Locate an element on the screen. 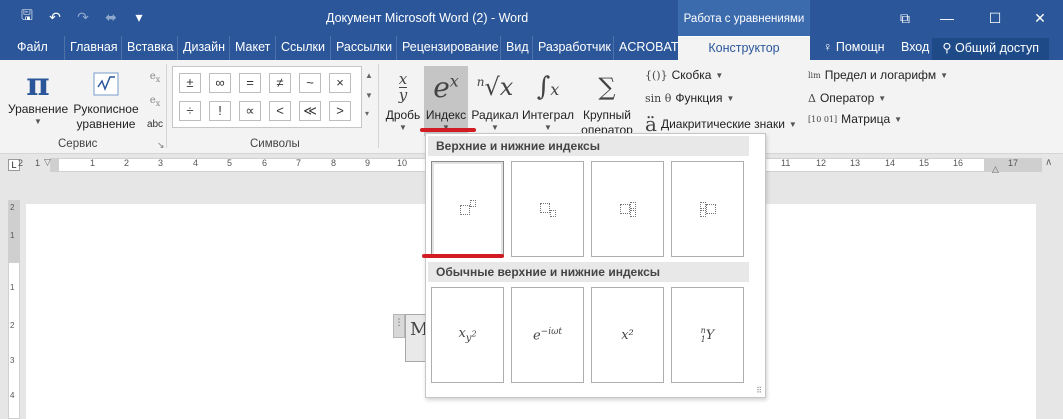  vruler-number: 3 is located at coordinates (12, 360).